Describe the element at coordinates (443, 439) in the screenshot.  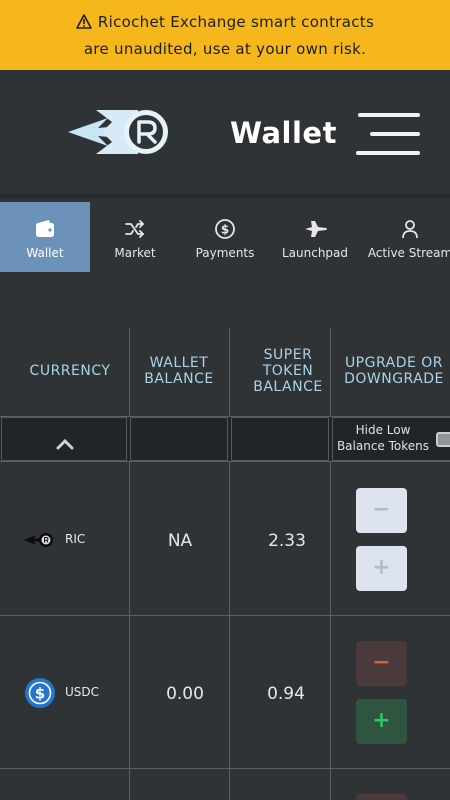
I see `hide-low-balance-toggle` at that location.